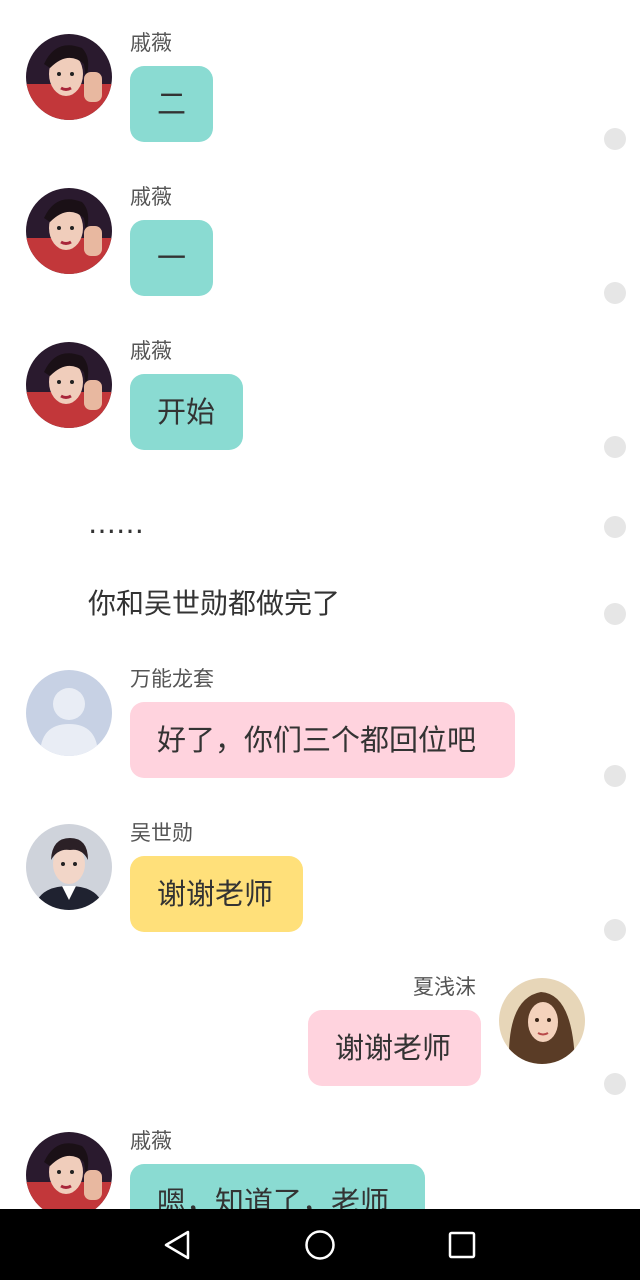  Describe the element at coordinates (171, 258) in the screenshot. I see `message-bubble: 一` at that location.